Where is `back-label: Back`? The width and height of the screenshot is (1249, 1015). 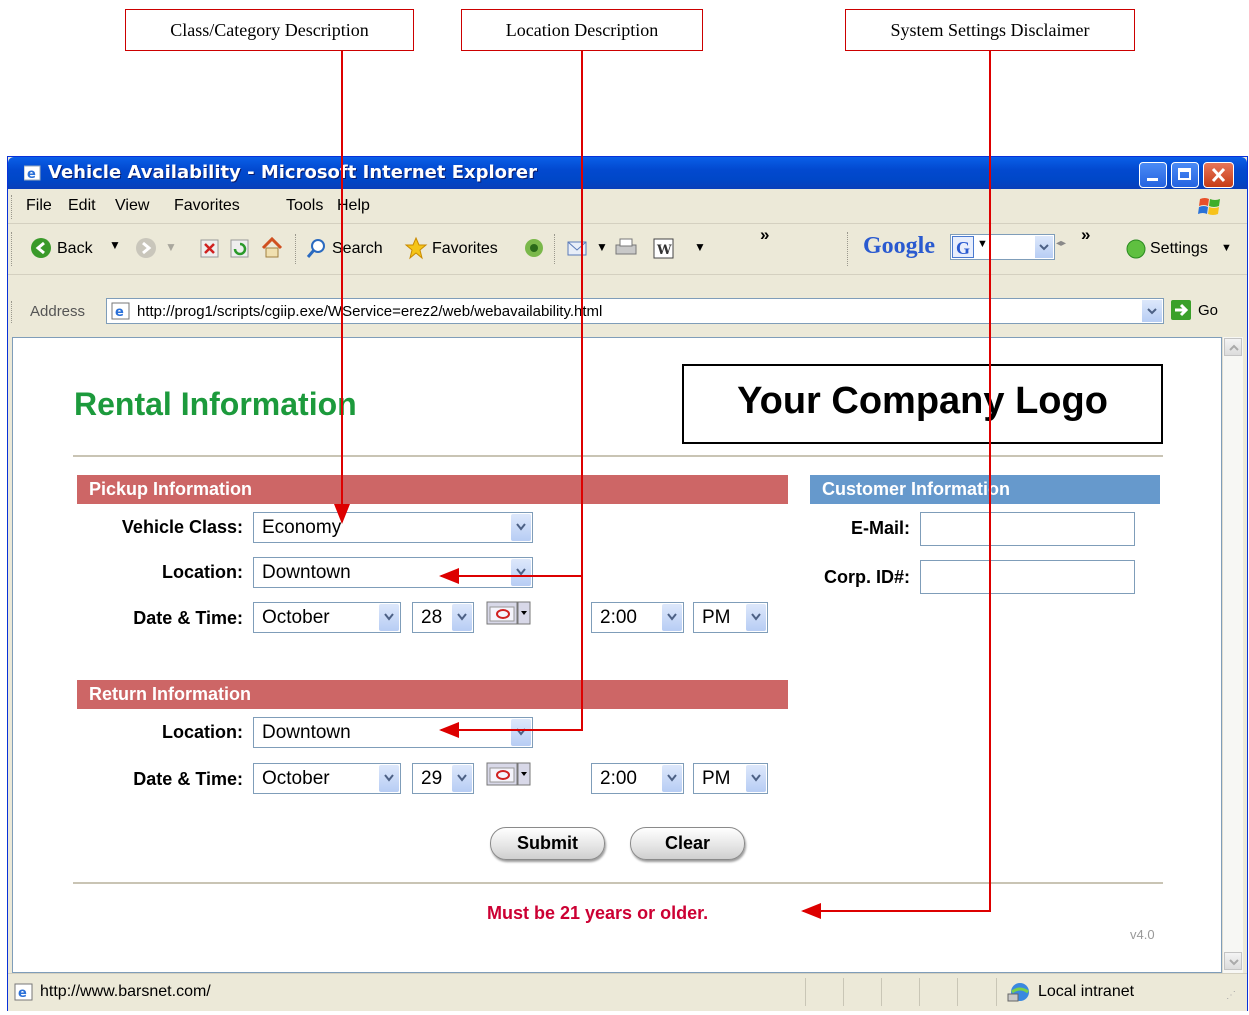 back-label: Back is located at coordinates (75, 248).